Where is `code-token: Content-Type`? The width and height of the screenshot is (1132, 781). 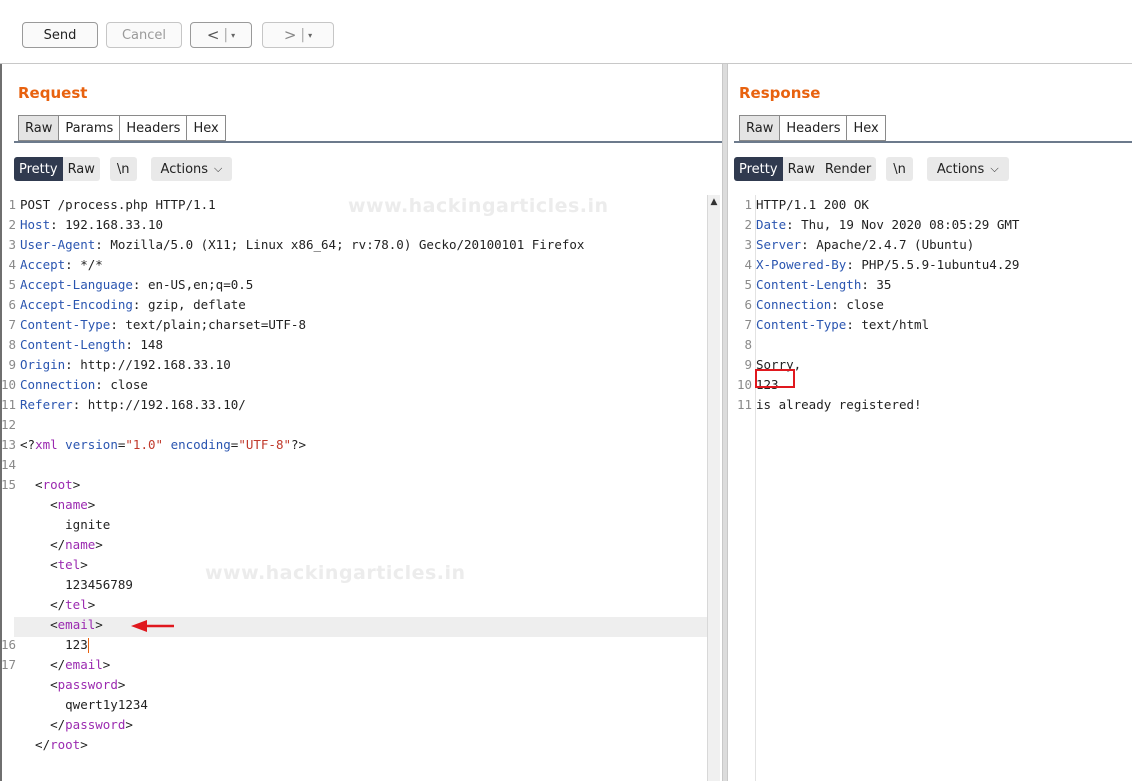 code-token: Content-Type is located at coordinates (801, 324).